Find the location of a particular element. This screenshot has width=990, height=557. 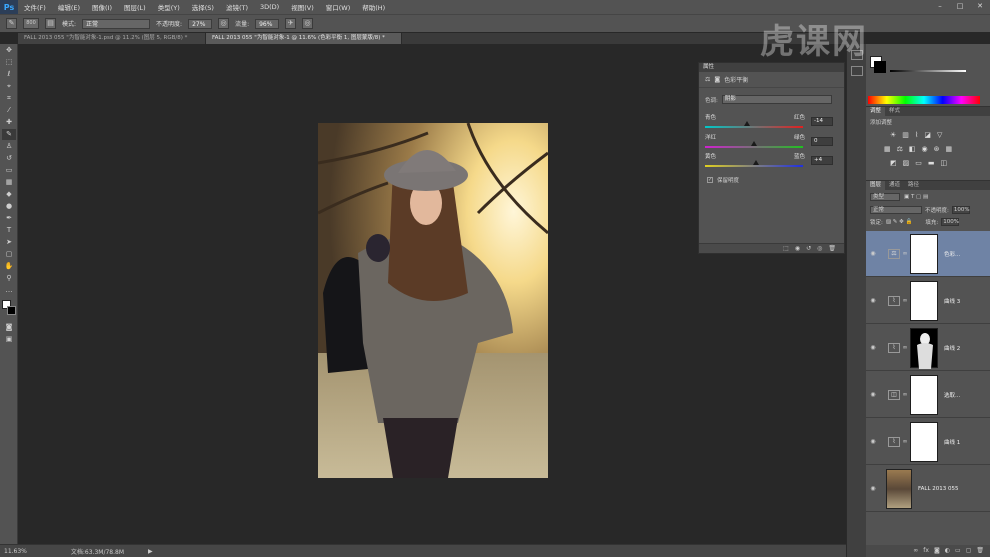

delete-icon: 🗑 is located at coordinates (832, 248).